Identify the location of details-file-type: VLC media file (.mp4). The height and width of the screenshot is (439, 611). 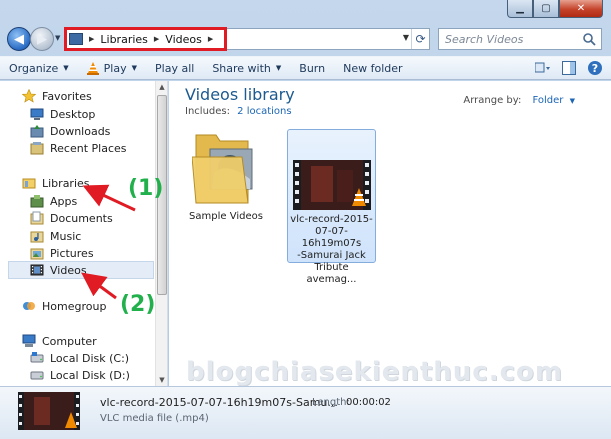
(154, 418).